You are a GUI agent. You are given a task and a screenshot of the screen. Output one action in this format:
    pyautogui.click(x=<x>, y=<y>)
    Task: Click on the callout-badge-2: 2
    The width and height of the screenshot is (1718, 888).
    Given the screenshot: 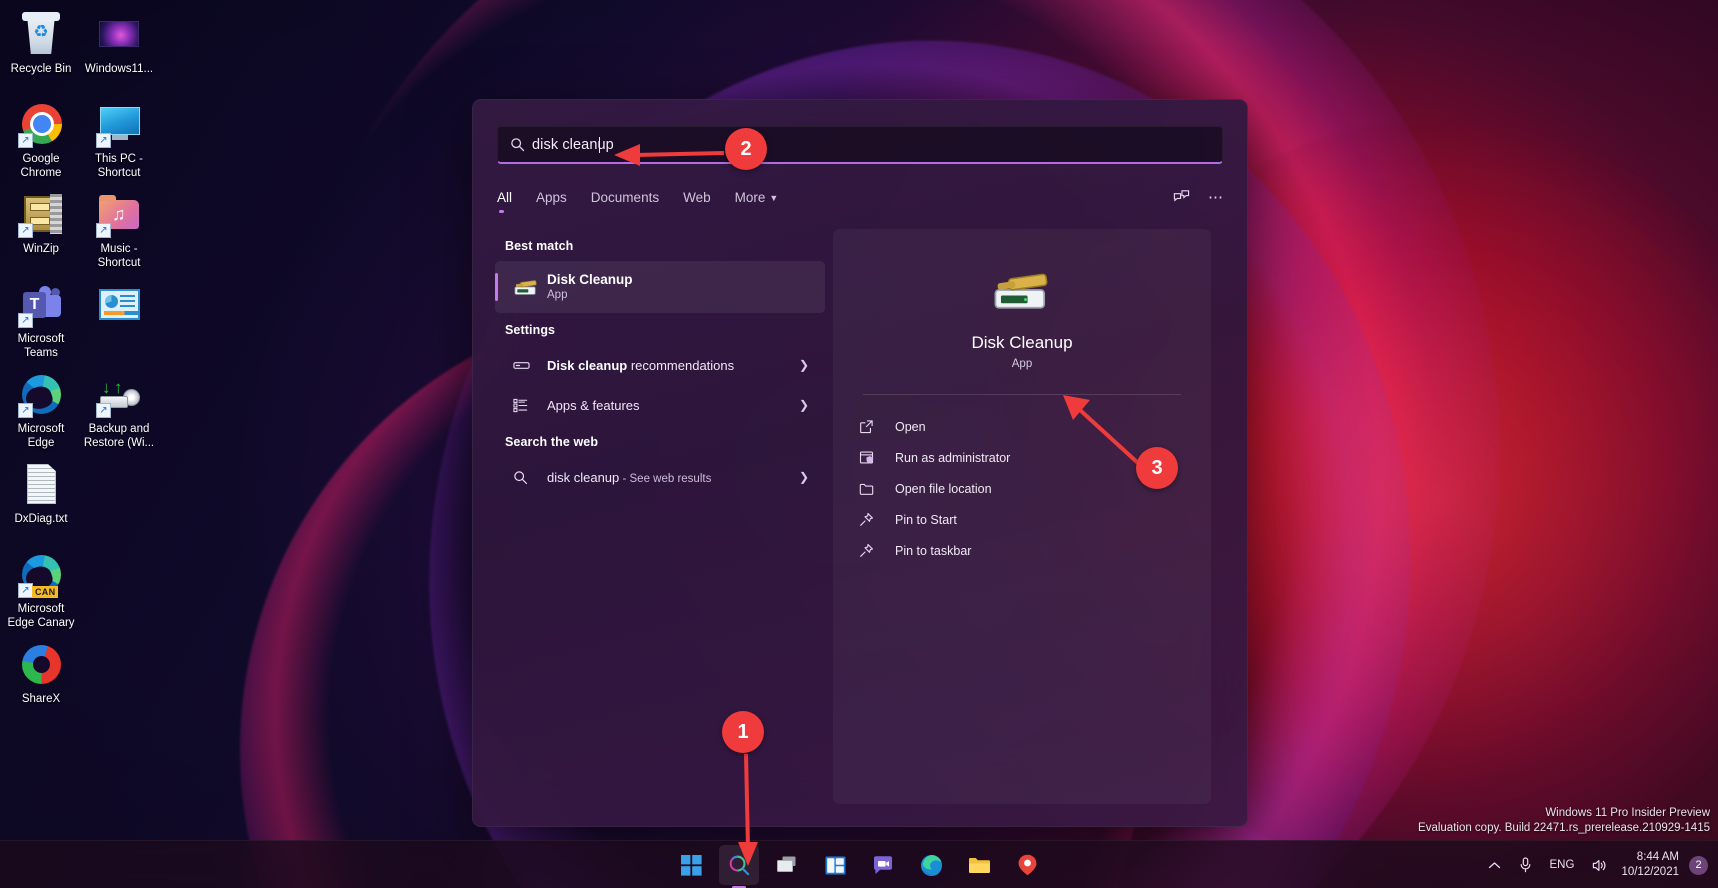 What is the action you would take?
    pyautogui.click(x=746, y=149)
    